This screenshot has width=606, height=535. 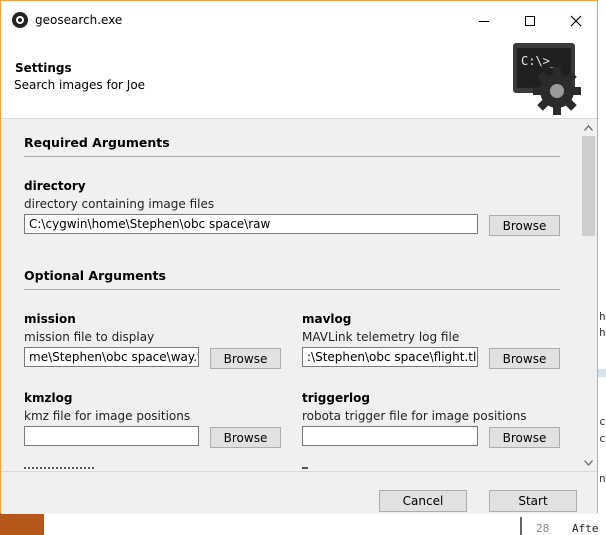 I want to click on kmzlog-field, so click(x=111, y=436).